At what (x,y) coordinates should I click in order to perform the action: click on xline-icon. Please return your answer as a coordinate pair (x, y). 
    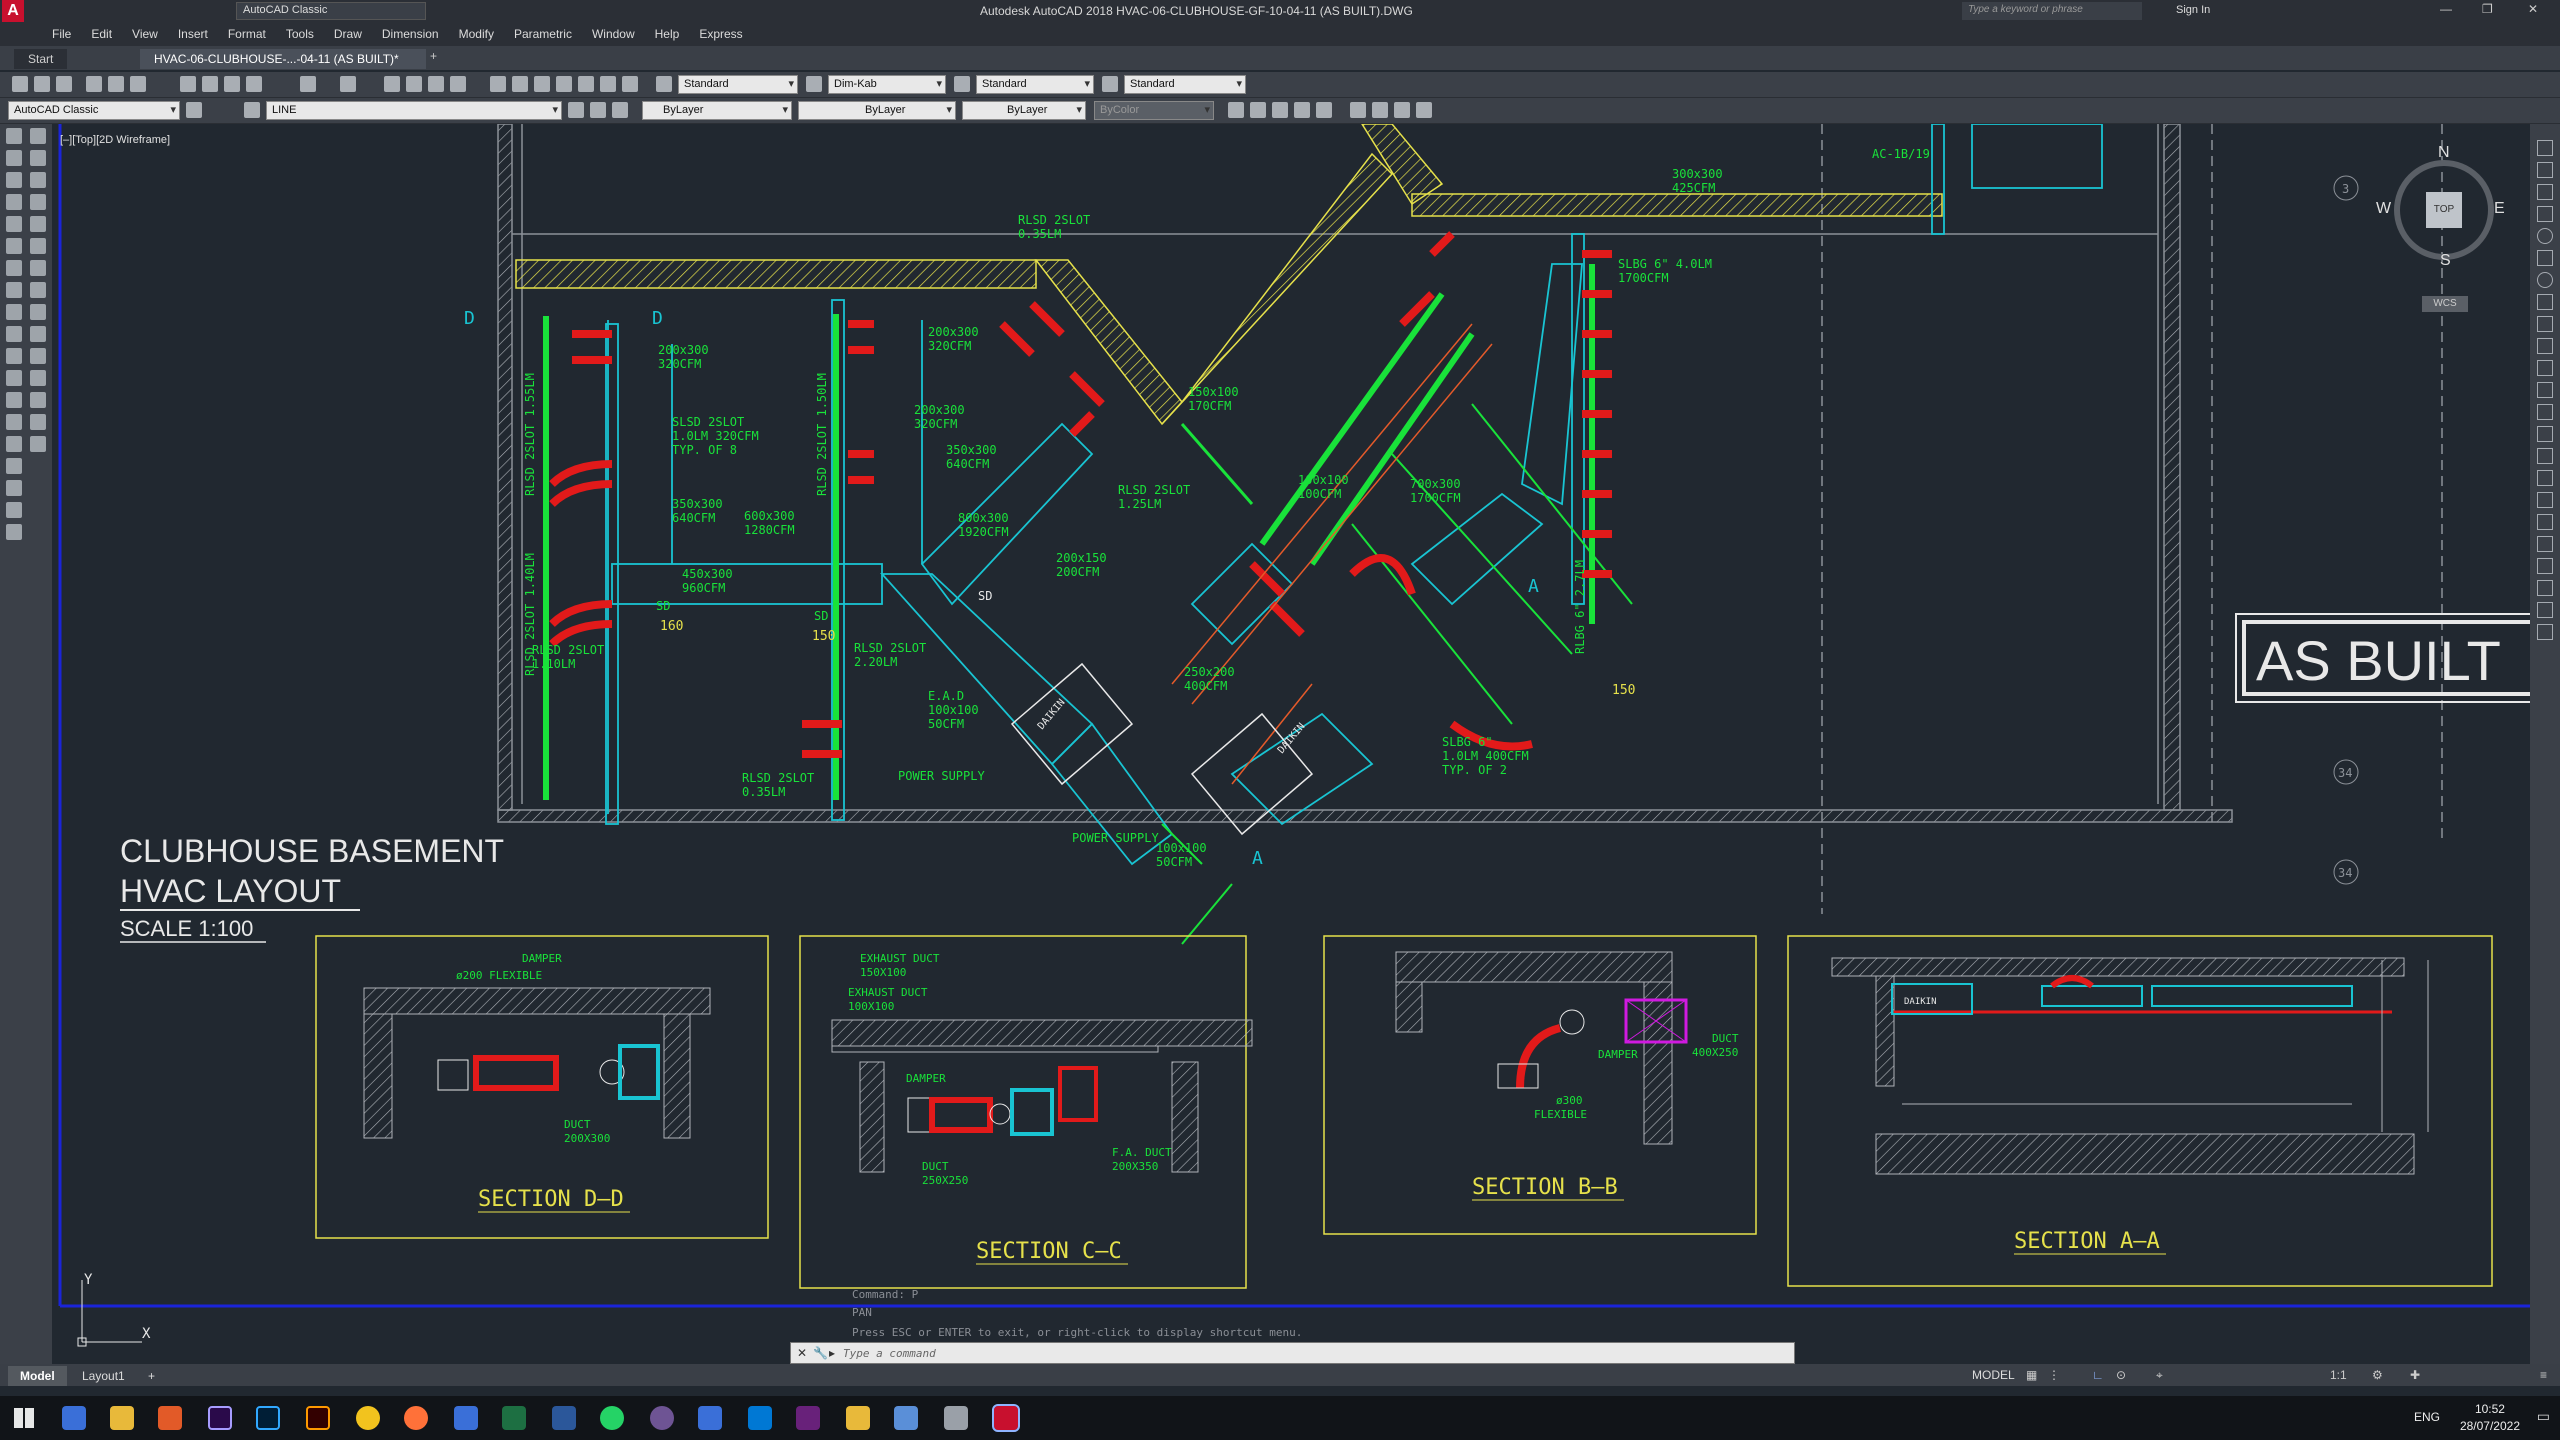
    Looking at the image, I should click on (14, 158).